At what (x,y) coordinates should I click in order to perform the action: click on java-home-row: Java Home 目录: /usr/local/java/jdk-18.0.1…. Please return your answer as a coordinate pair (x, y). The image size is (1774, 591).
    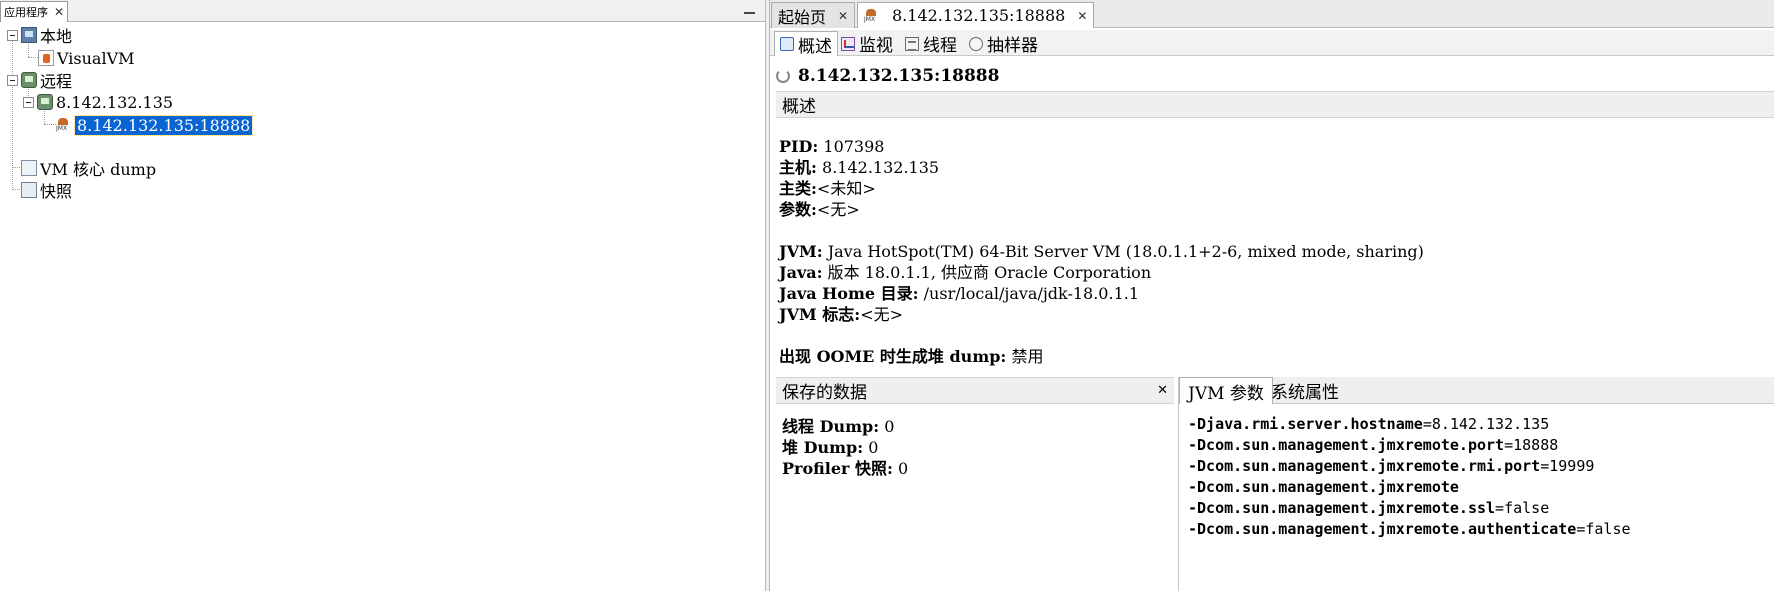
    Looking at the image, I should click on (1274, 293).